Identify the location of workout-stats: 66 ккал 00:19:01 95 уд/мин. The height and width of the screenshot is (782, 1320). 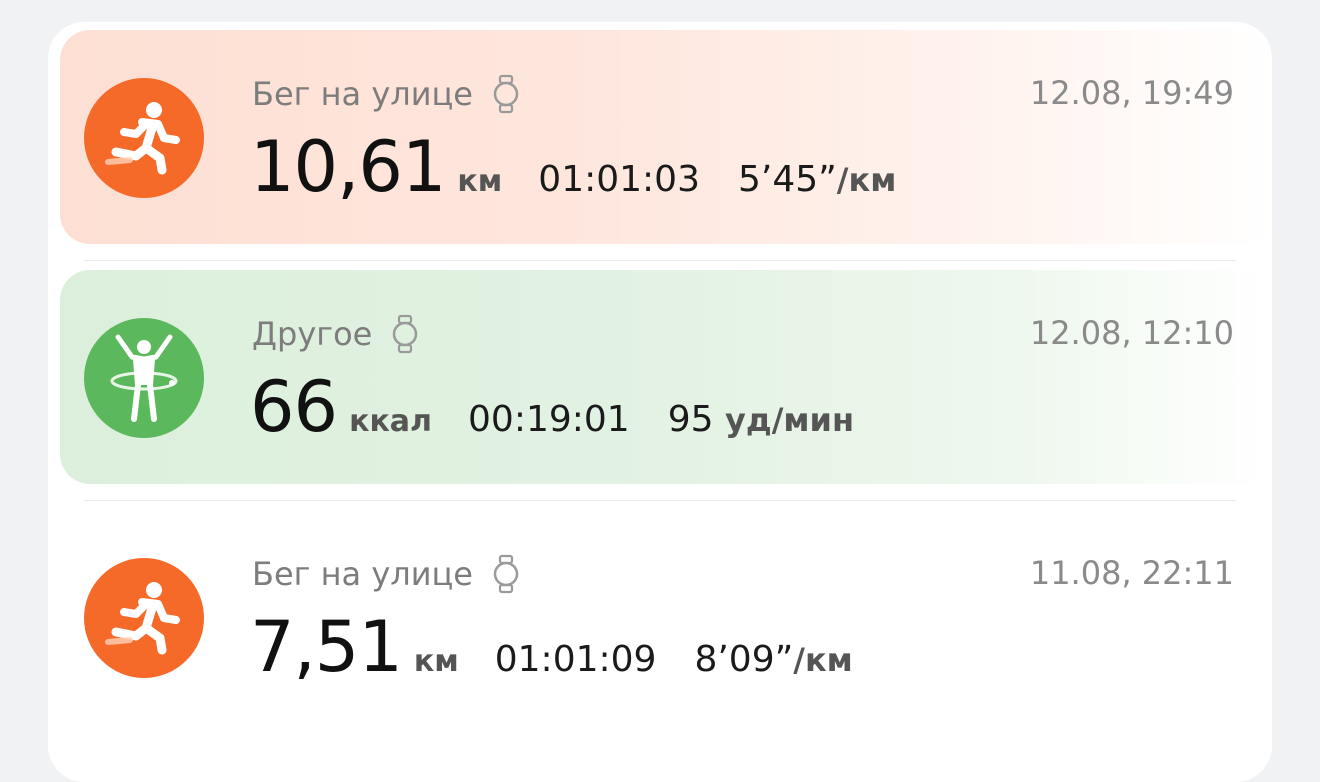
(552, 407).